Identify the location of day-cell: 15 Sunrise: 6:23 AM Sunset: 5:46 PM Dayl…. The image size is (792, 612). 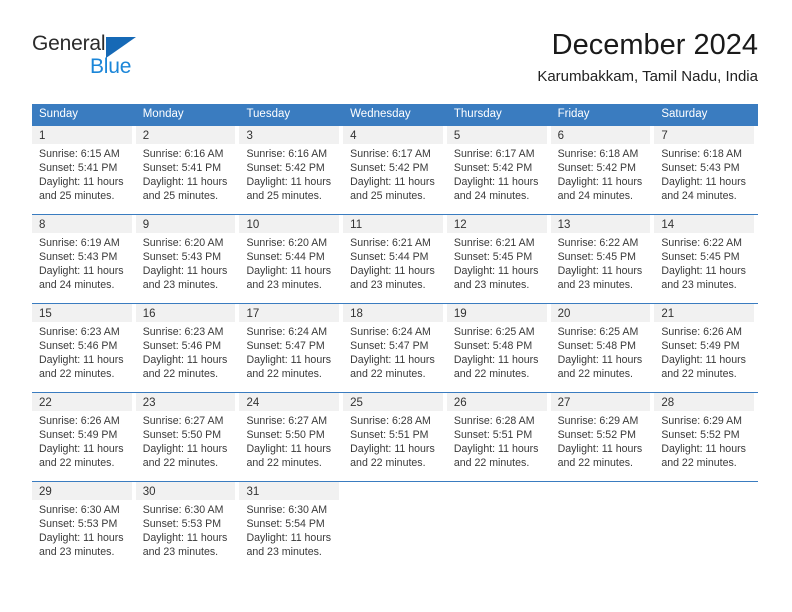
(84, 348).